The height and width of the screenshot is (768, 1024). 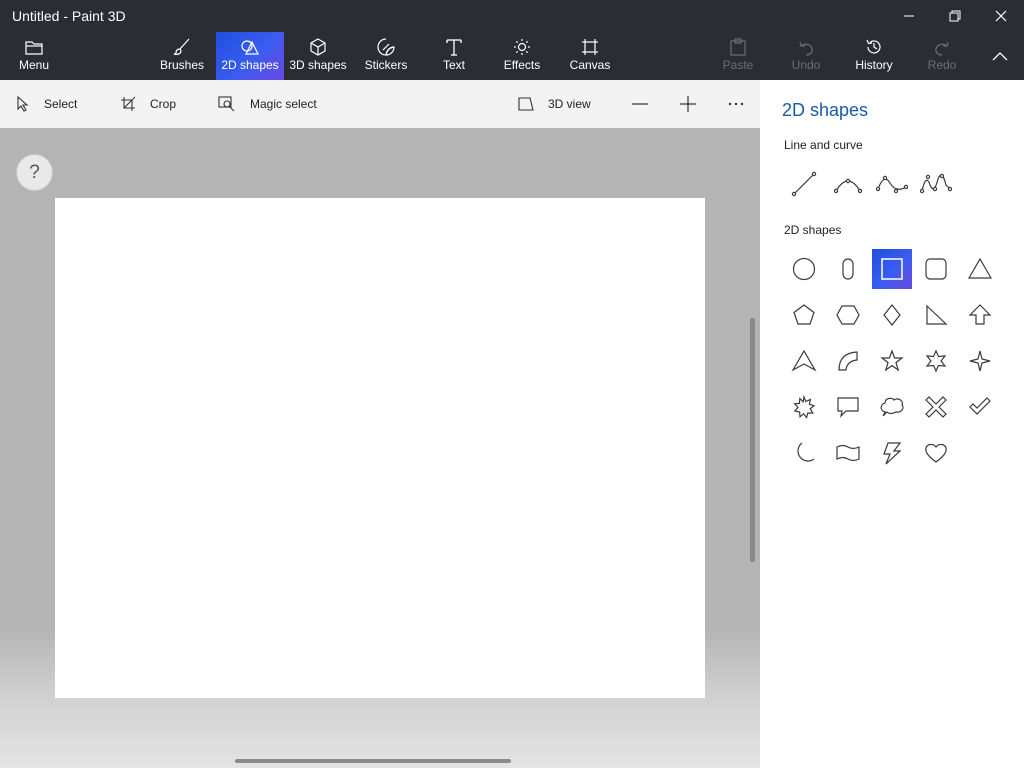 What do you see at coordinates (942, 56) in the screenshot?
I see `redo-button: Redo` at bounding box center [942, 56].